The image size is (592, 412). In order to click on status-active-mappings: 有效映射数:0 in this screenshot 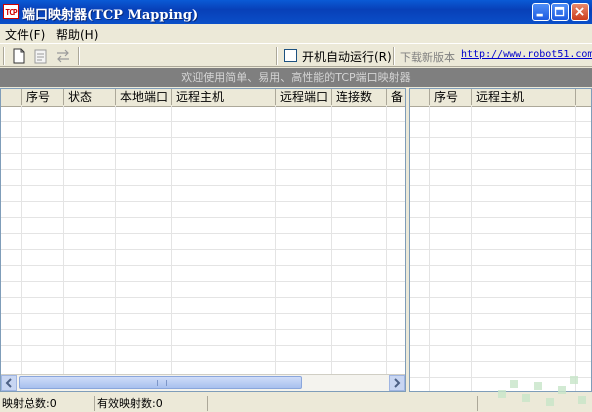, I will do `click(151, 403)`.